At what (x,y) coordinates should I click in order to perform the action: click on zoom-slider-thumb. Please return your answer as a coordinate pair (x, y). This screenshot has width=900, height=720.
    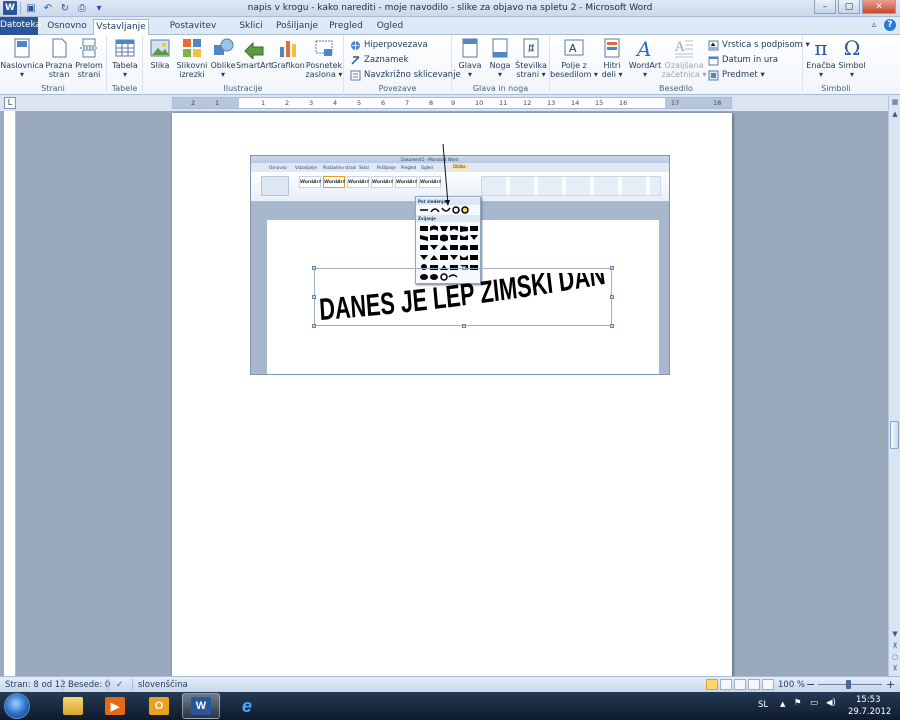
    Looking at the image, I should click on (848, 684).